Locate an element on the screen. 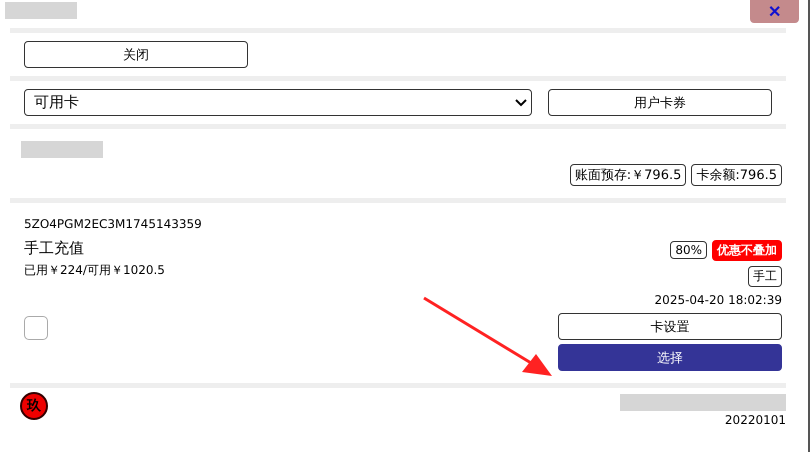 The width and height of the screenshot is (810, 452). user-coupons-button: 用户卡券 is located at coordinates (660, 102).